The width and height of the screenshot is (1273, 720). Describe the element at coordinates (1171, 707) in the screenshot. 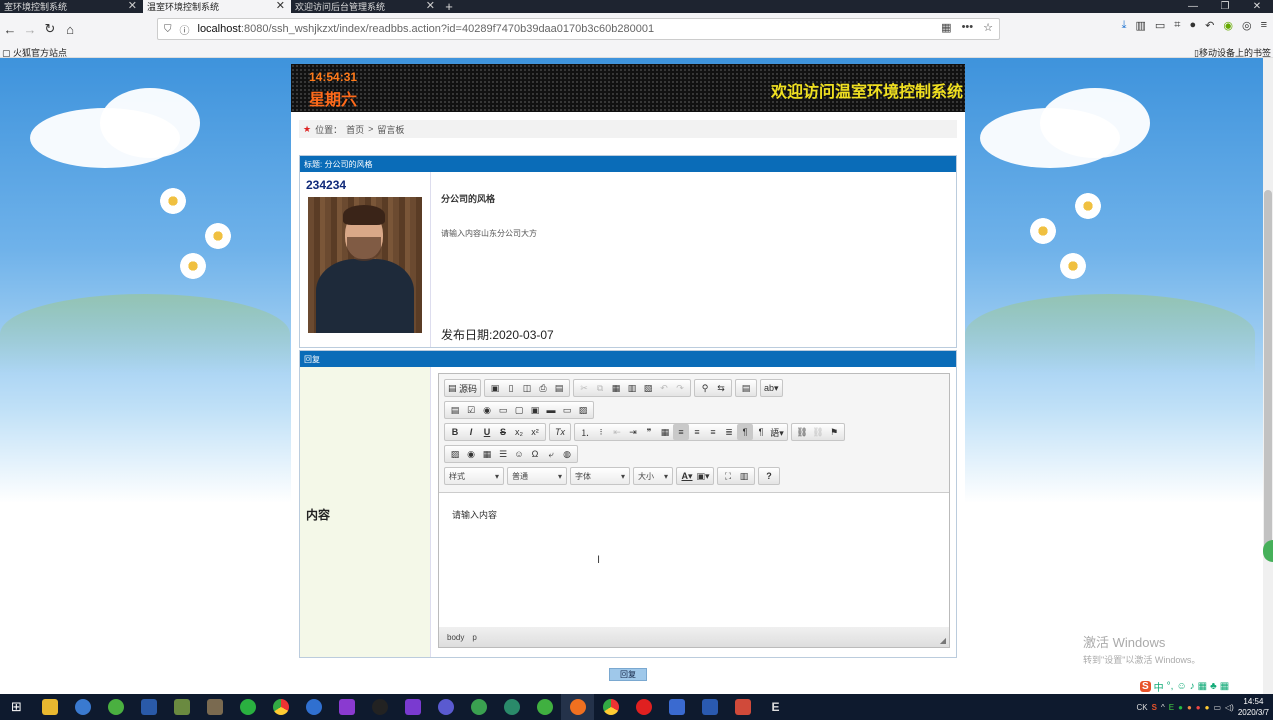

I see `tray-e-icon: E` at that location.